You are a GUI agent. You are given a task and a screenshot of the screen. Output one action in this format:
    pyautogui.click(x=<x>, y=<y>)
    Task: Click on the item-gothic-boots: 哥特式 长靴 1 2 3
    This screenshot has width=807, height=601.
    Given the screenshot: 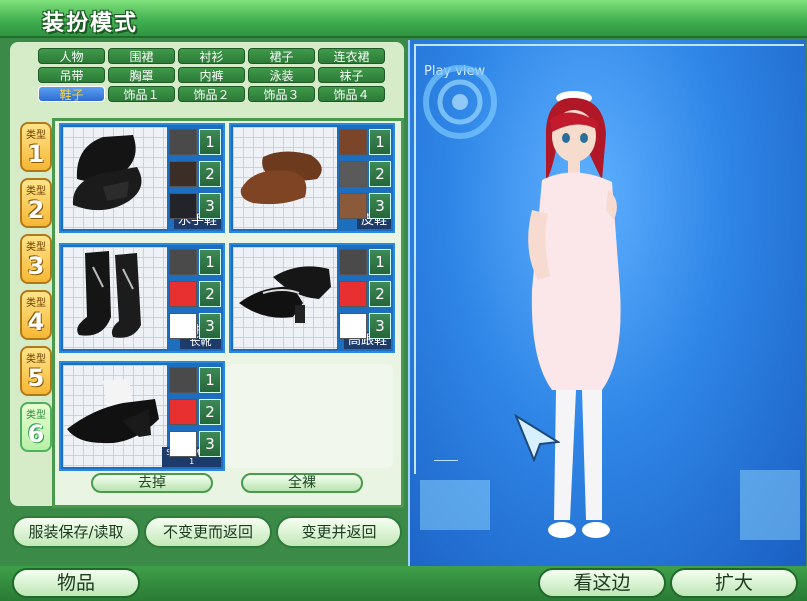 What is the action you would take?
    pyautogui.click(x=142, y=298)
    